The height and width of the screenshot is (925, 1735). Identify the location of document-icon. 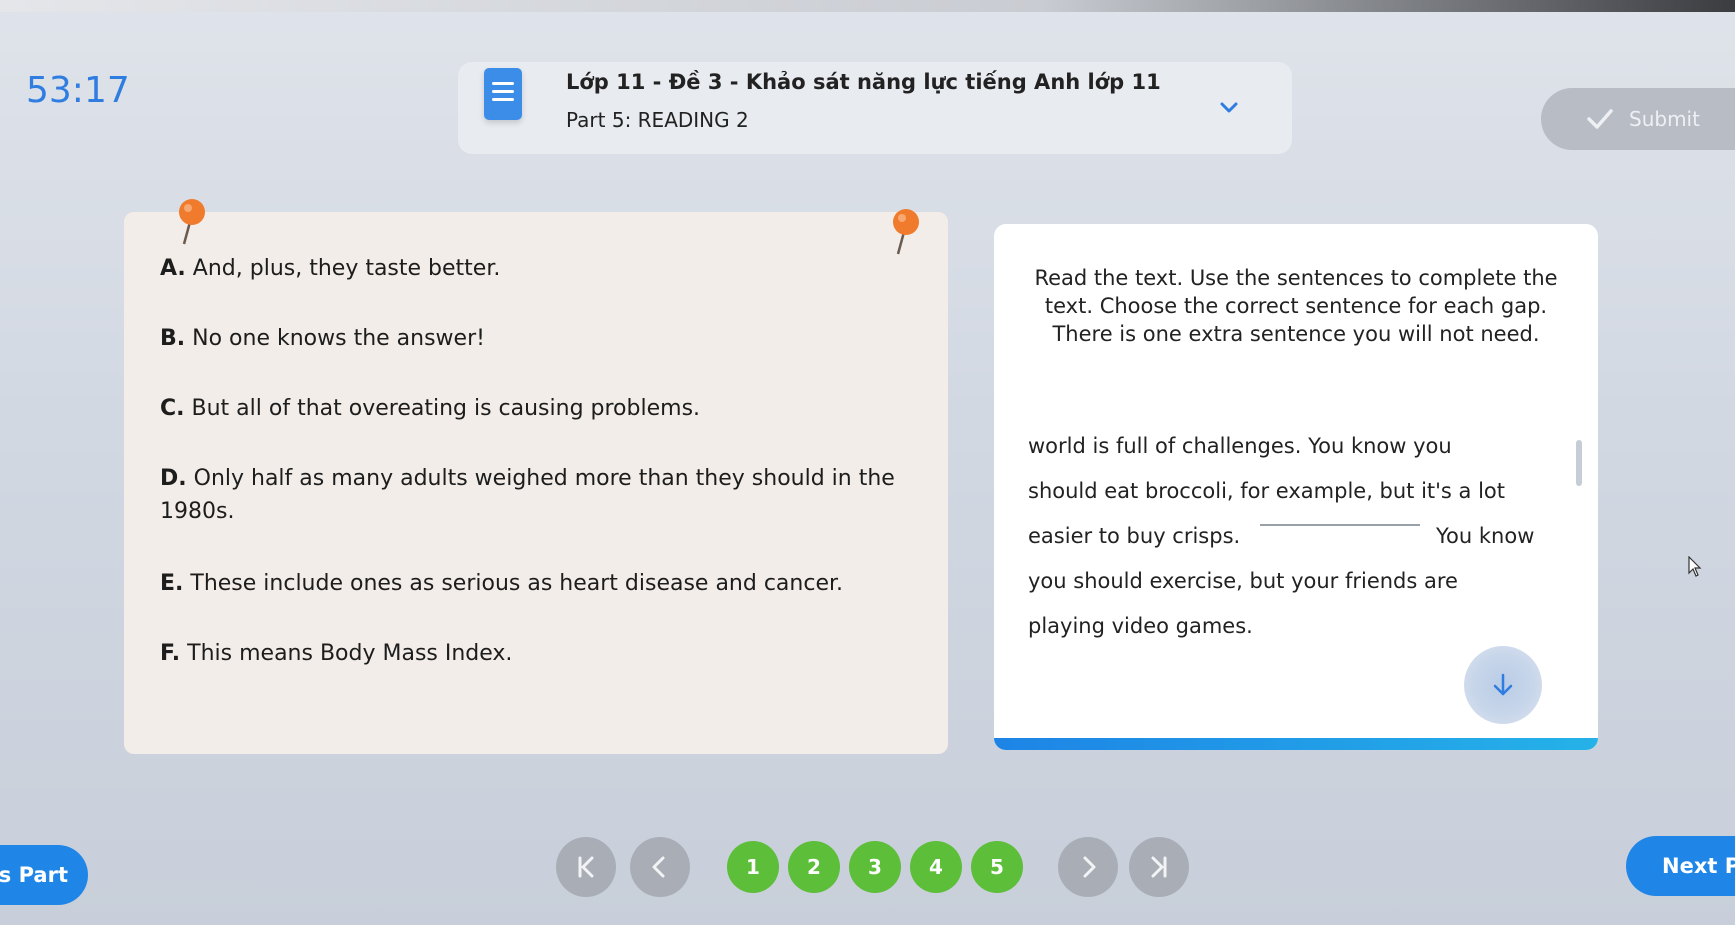
(503, 94).